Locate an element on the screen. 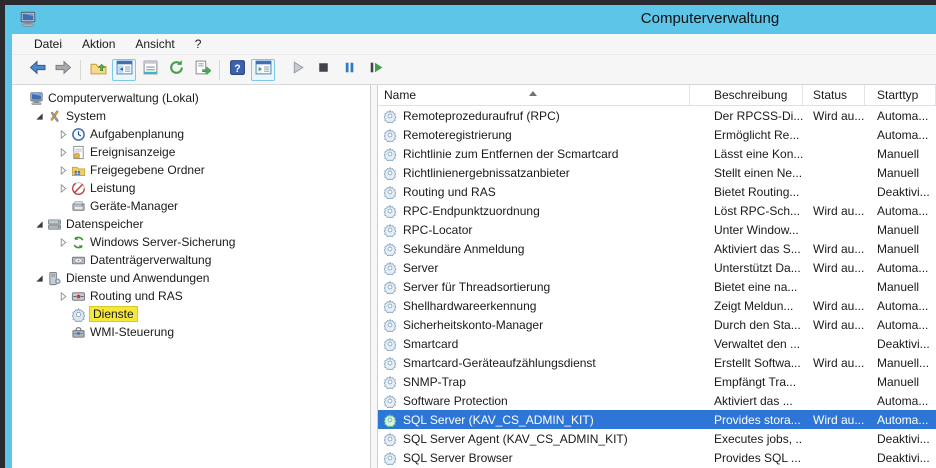 This screenshot has height=468, width=936. cell-status is located at coordinates (834, 153).